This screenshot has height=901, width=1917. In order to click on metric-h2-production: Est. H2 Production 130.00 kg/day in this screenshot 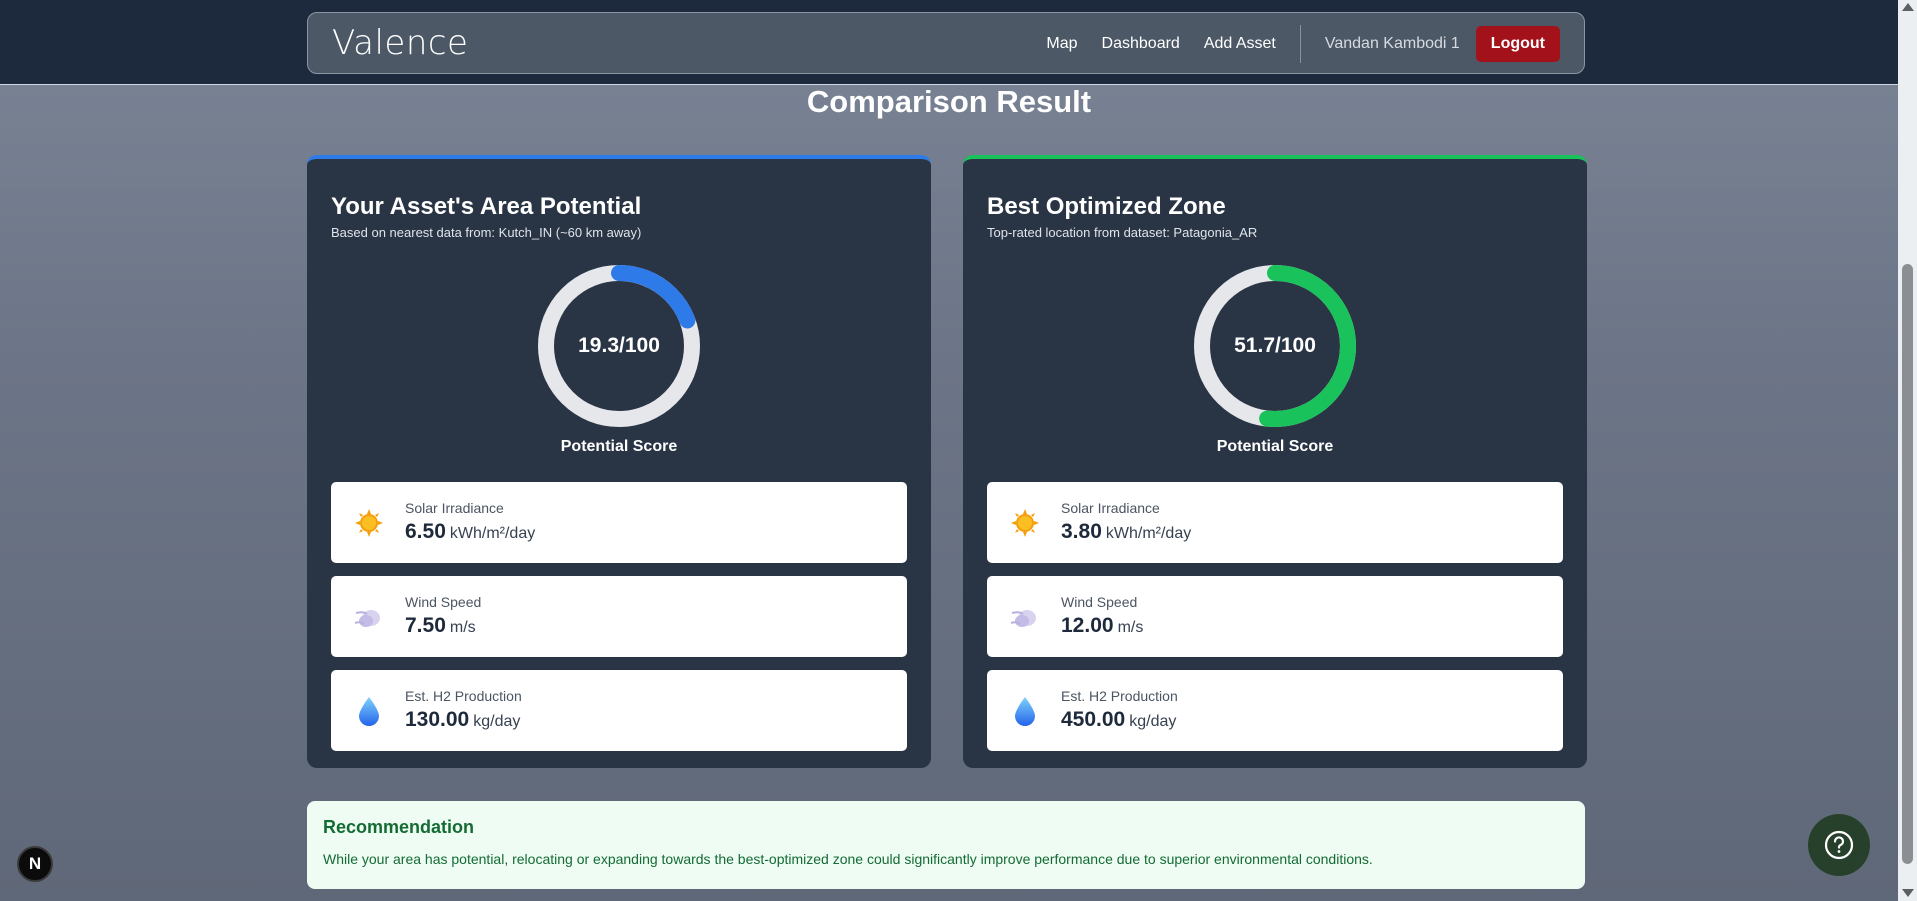, I will do `click(619, 710)`.